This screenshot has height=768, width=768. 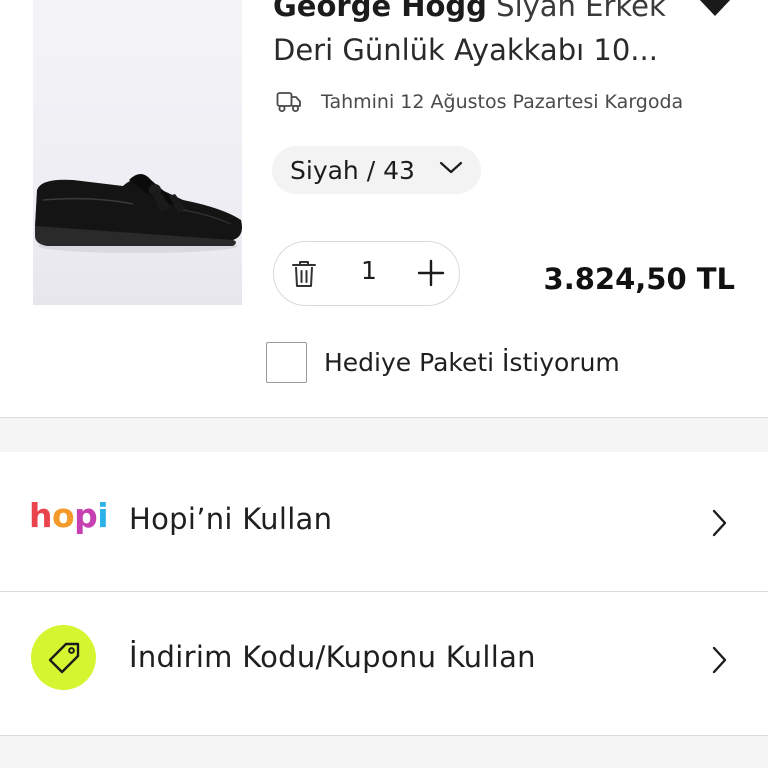 I want to click on product-price: 3.824,50 TL, so click(x=639, y=279).